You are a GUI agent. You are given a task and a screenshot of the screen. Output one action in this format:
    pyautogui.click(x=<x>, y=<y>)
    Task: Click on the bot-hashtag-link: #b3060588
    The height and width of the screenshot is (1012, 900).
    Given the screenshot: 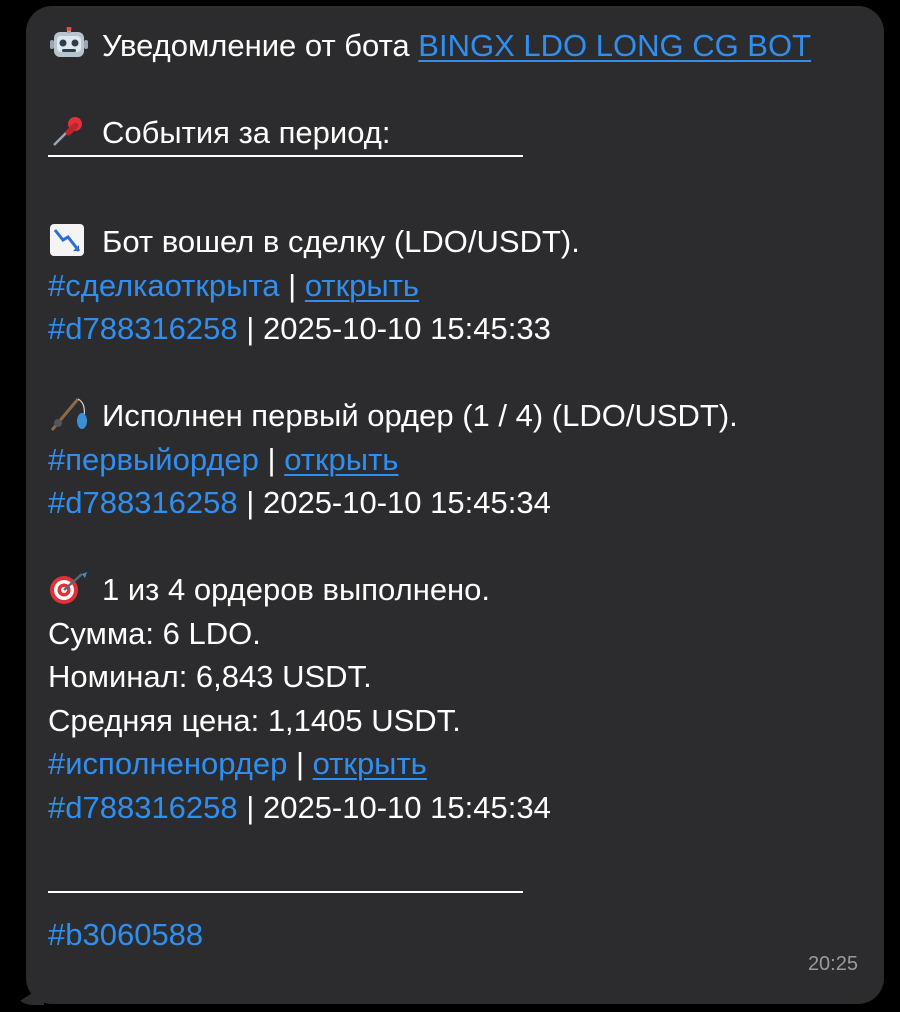 What is the action you would take?
    pyautogui.click(x=125, y=934)
    